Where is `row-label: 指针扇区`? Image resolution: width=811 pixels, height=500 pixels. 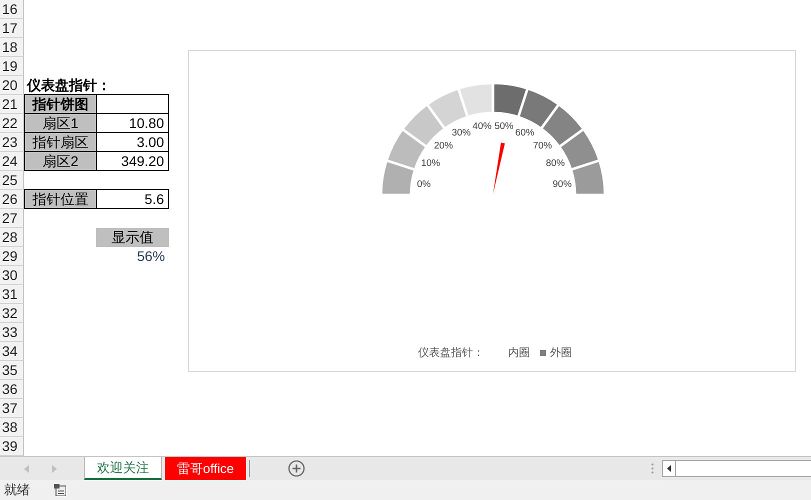
row-label: 指针扇区 is located at coordinates (60, 142).